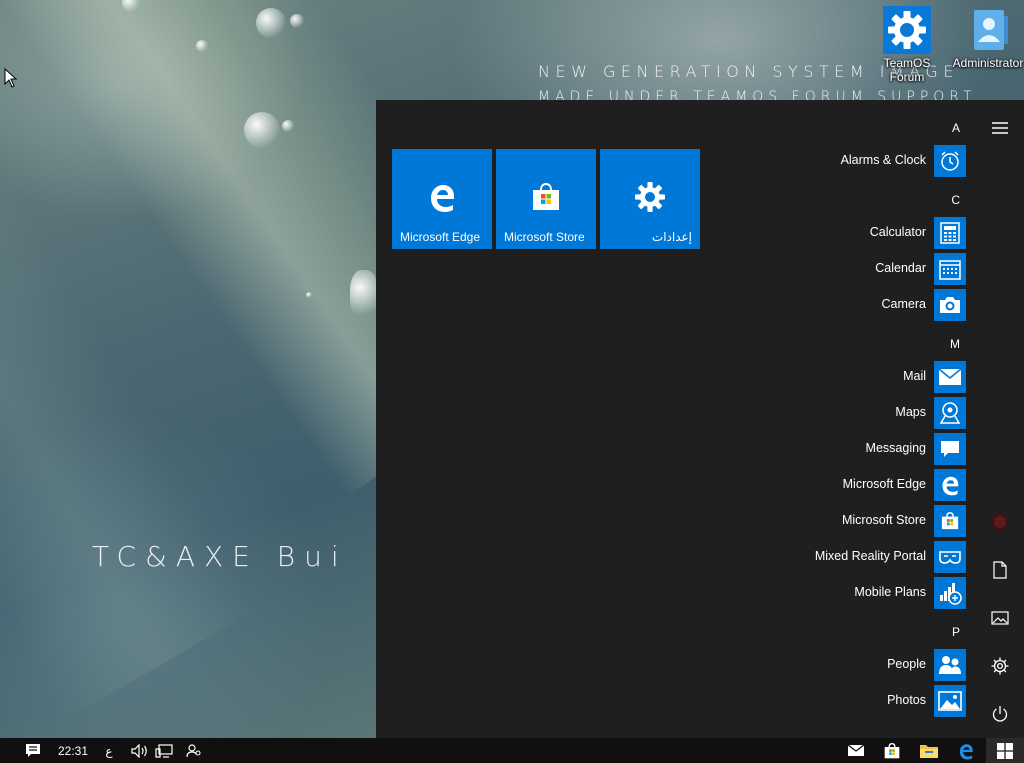  What do you see at coordinates (140, 750) in the screenshot?
I see `volume-icon` at bounding box center [140, 750].